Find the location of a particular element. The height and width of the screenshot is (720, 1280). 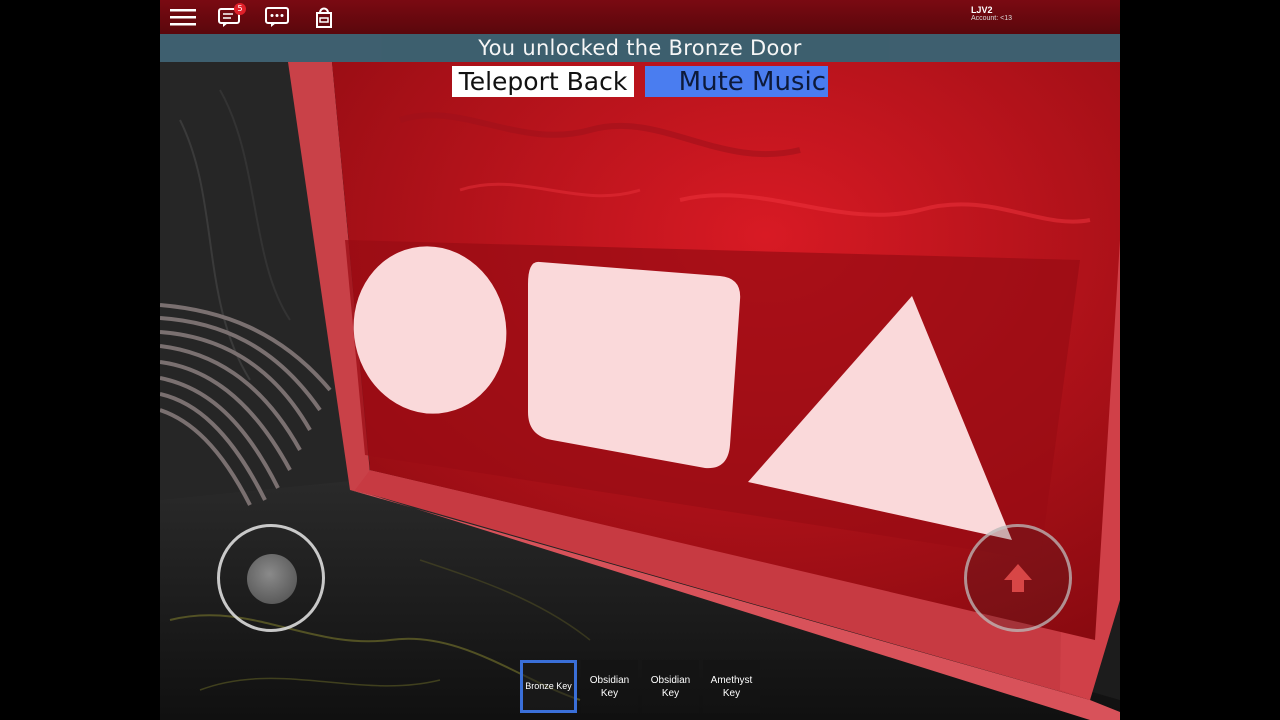

unlock-message: You unlocked the Bronze Door is located at coordinates (640, 48).